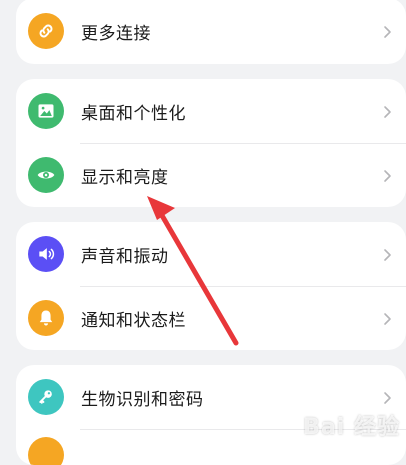 The image size is (406, 465). I want to click on settings-item-label: 通知和状态栏, so click(133, 320).